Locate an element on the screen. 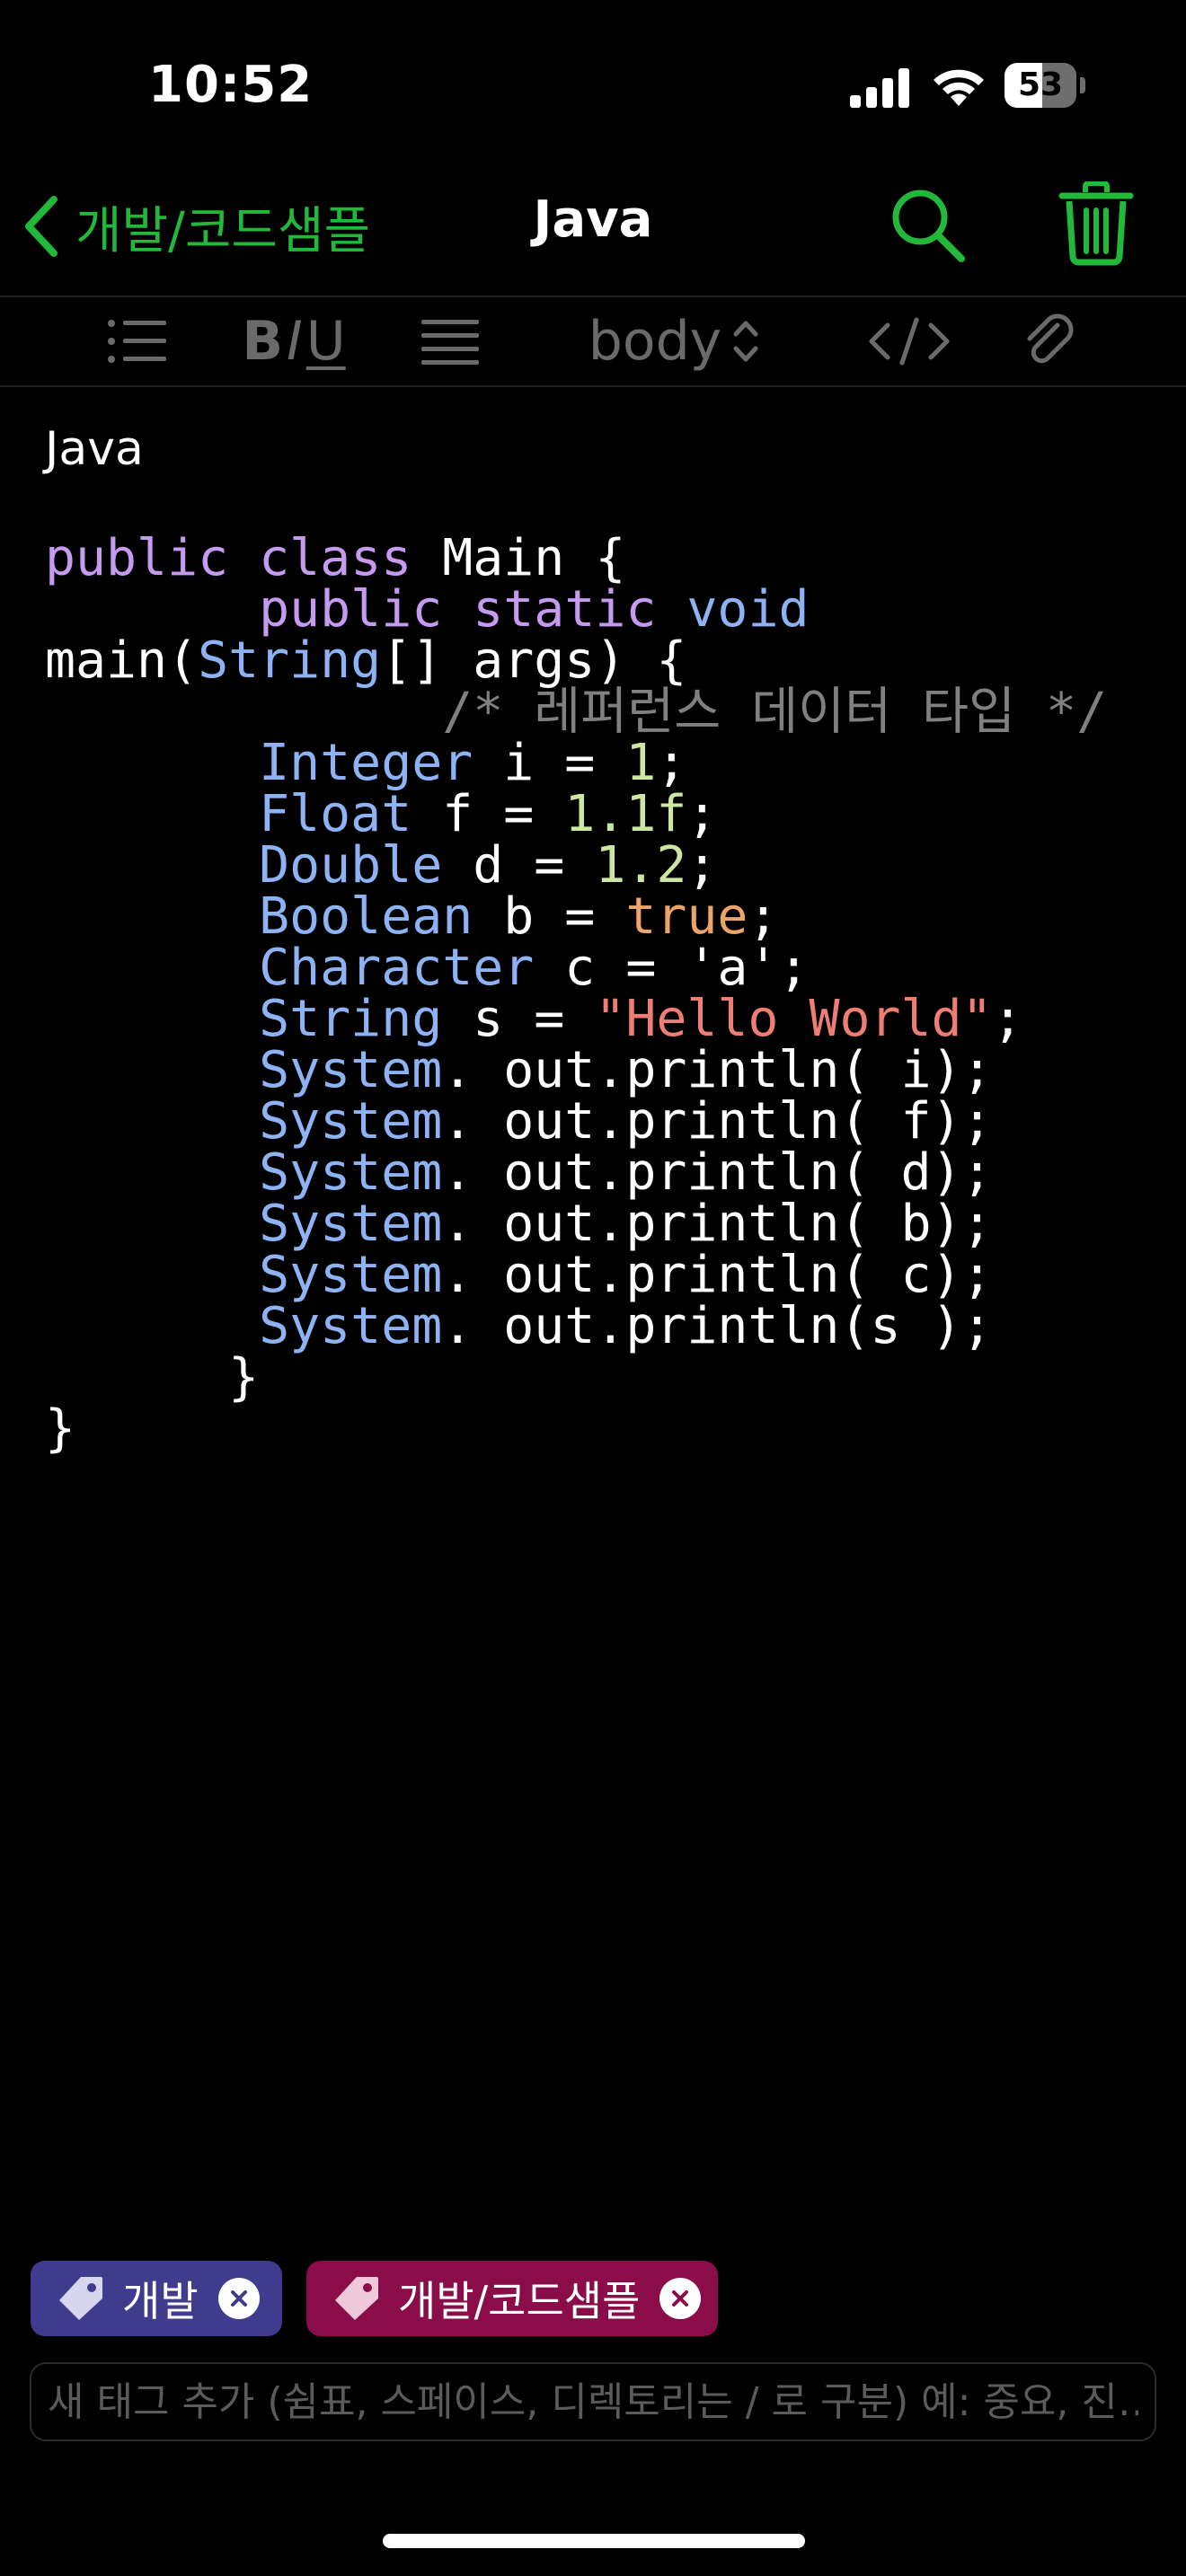 The height and width of the screenshot is (2576, 1186). code-token: f = is located at coordinates (489, 814).